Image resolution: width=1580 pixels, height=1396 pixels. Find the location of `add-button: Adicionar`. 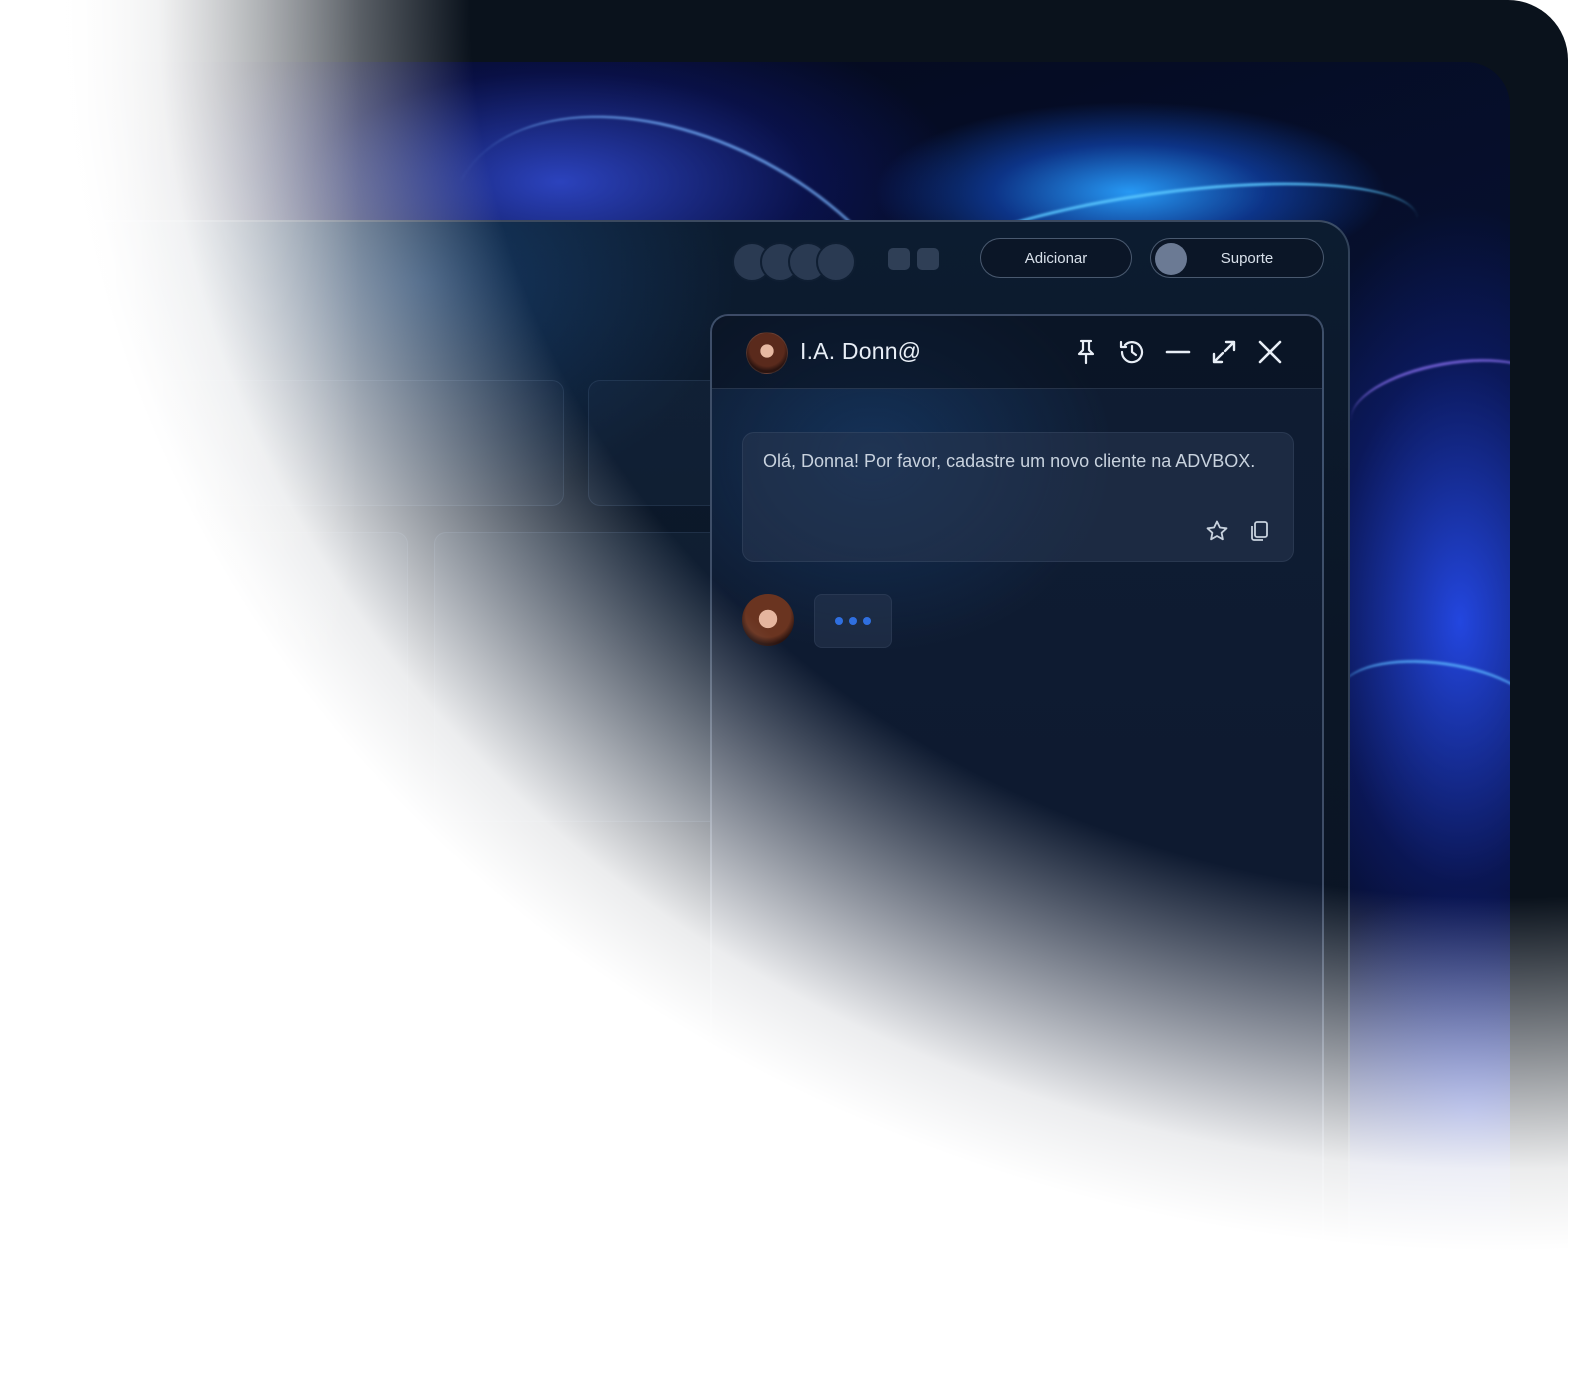

add-button: Adicionar is located at coordinates (1056, 258).